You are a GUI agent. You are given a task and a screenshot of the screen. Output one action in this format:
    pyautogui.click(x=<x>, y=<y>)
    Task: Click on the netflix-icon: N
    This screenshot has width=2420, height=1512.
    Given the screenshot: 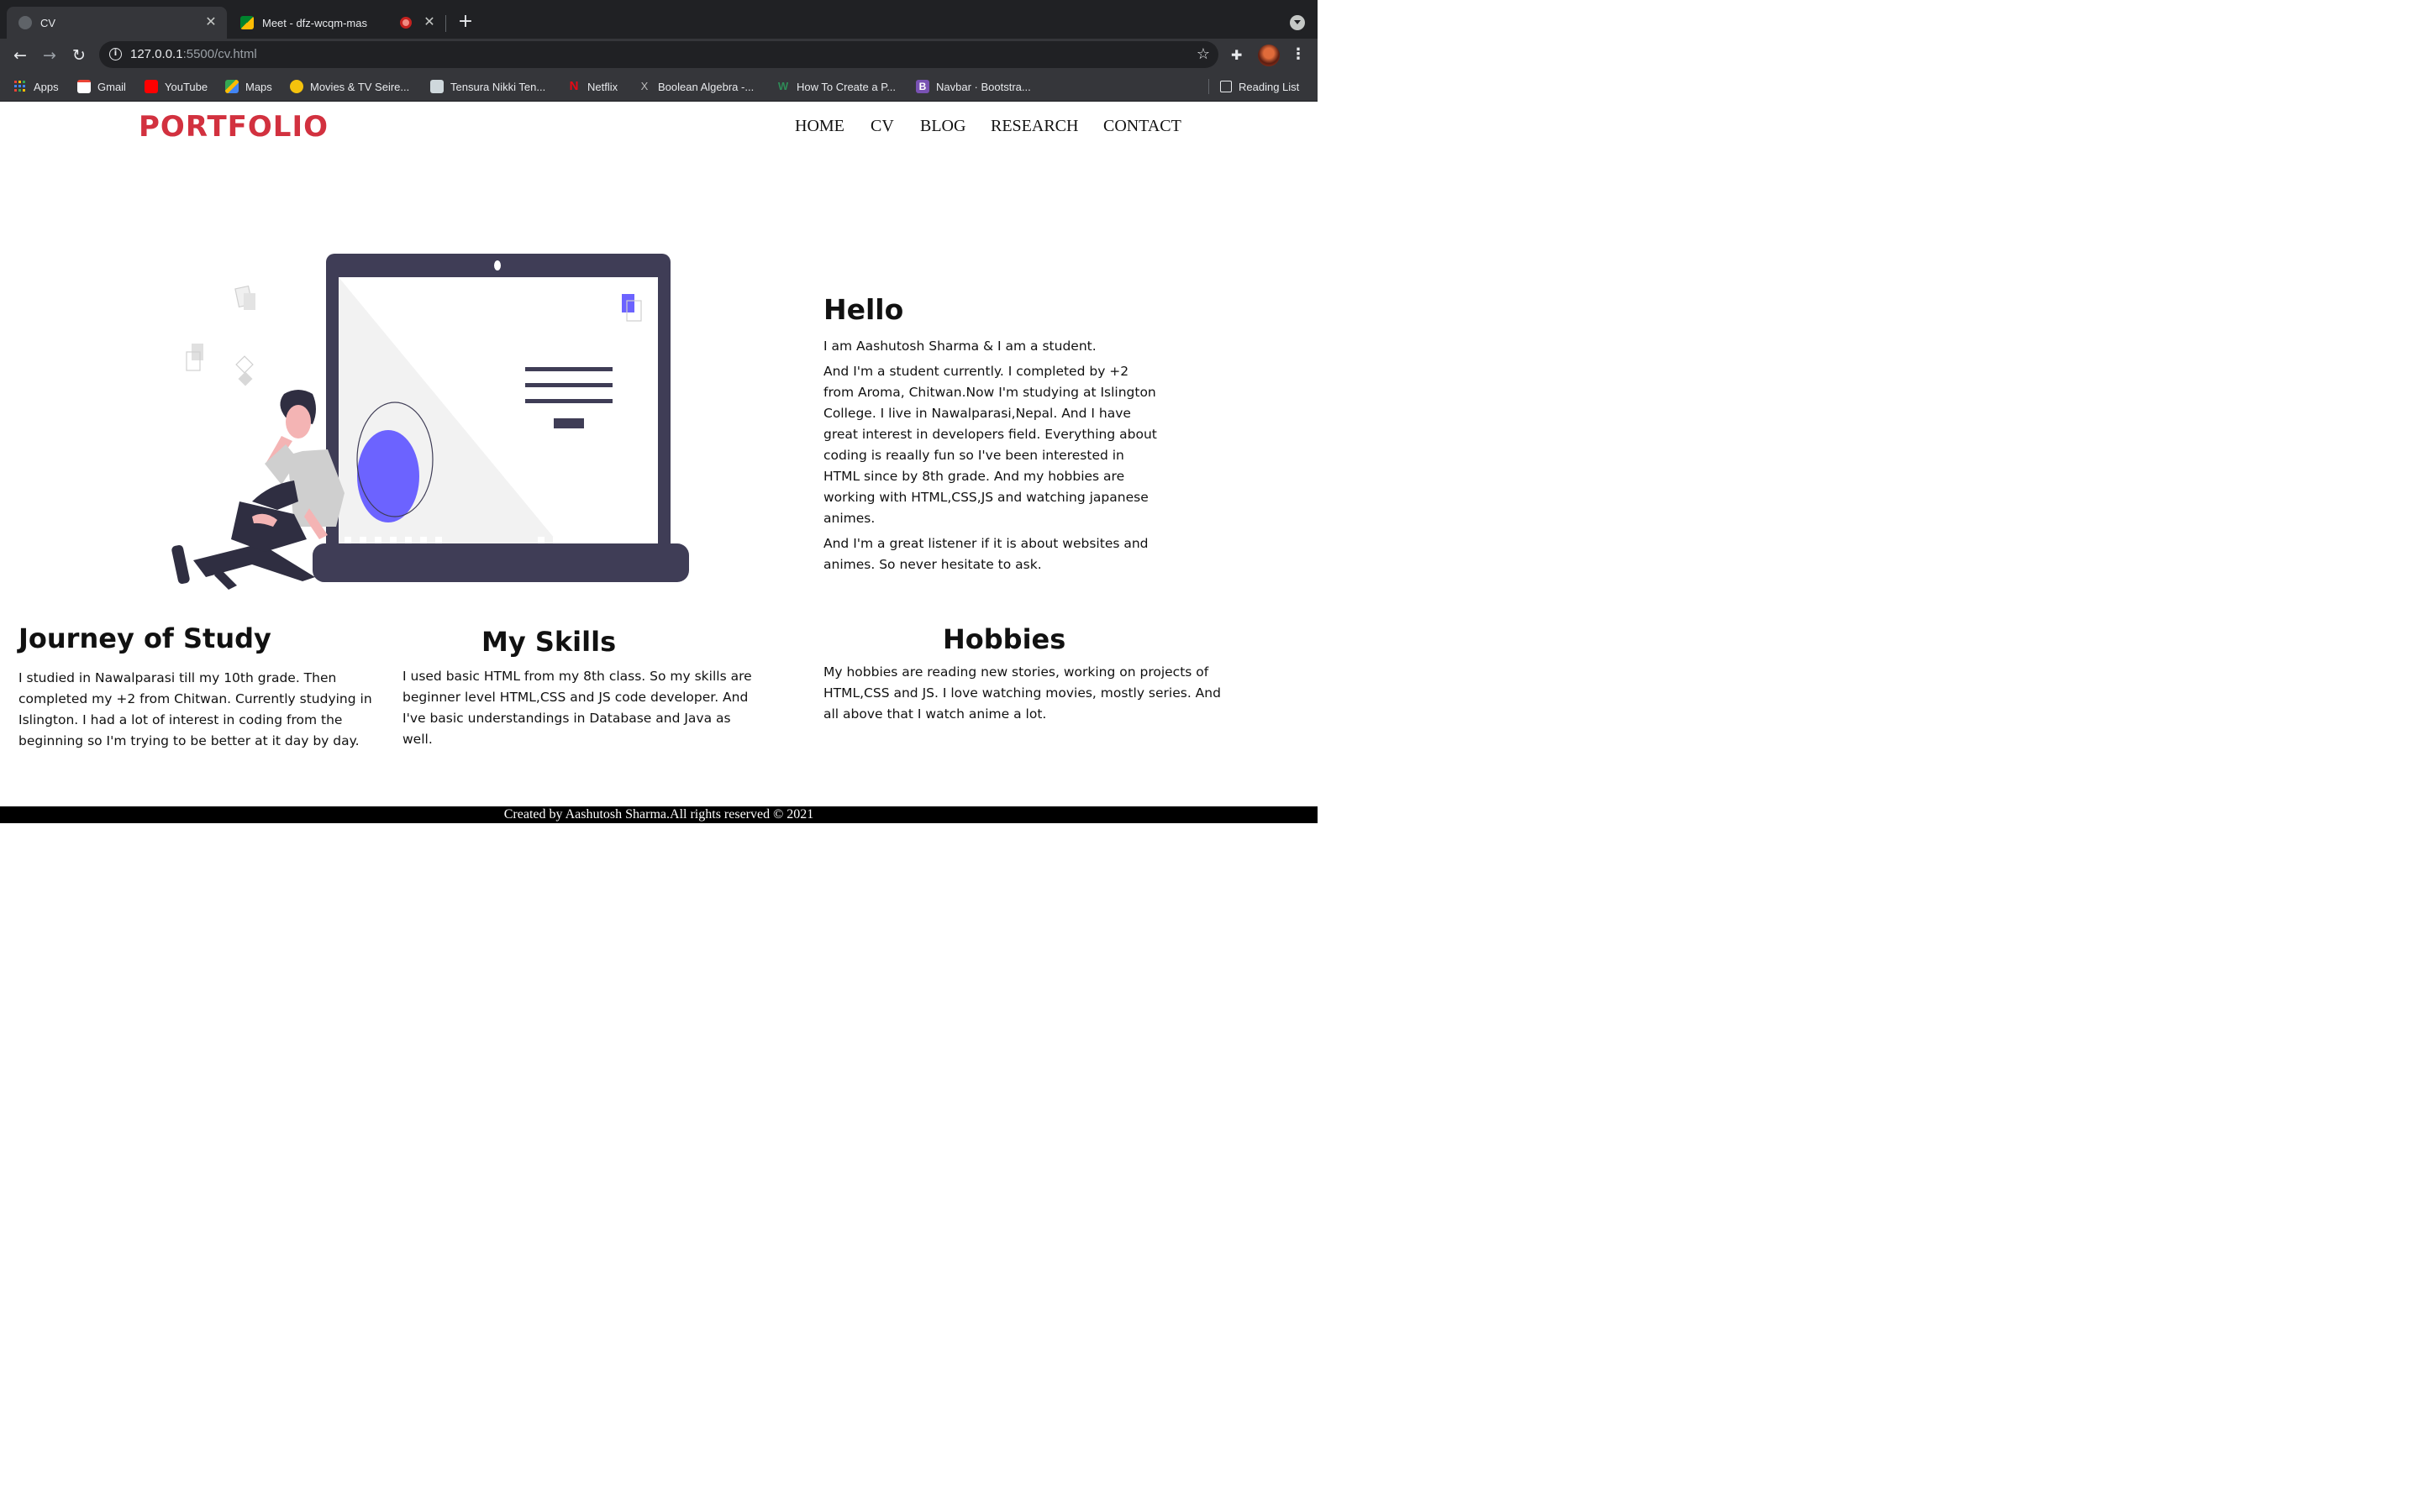 What is the action you would take?
    pyautogui.click(x=574, y=86)
    